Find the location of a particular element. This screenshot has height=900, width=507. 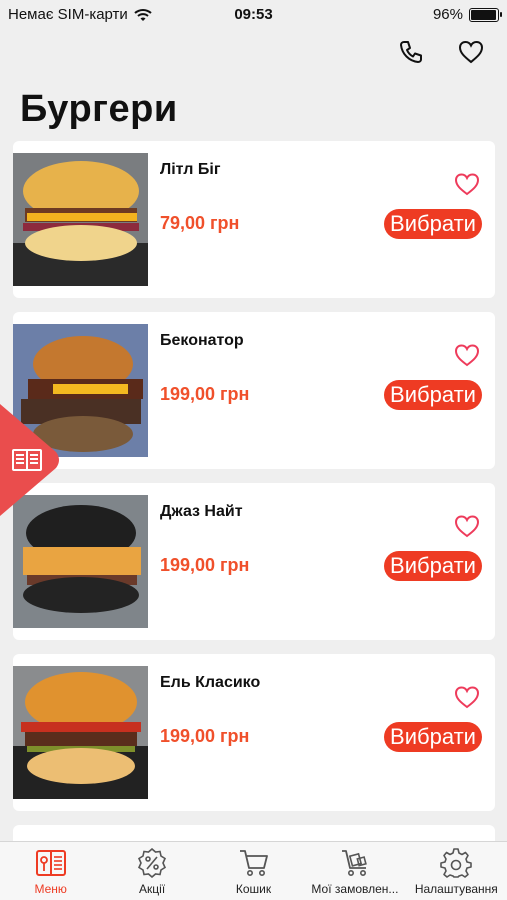

product-name: Літл Біг is located at coordinates (190, 169).